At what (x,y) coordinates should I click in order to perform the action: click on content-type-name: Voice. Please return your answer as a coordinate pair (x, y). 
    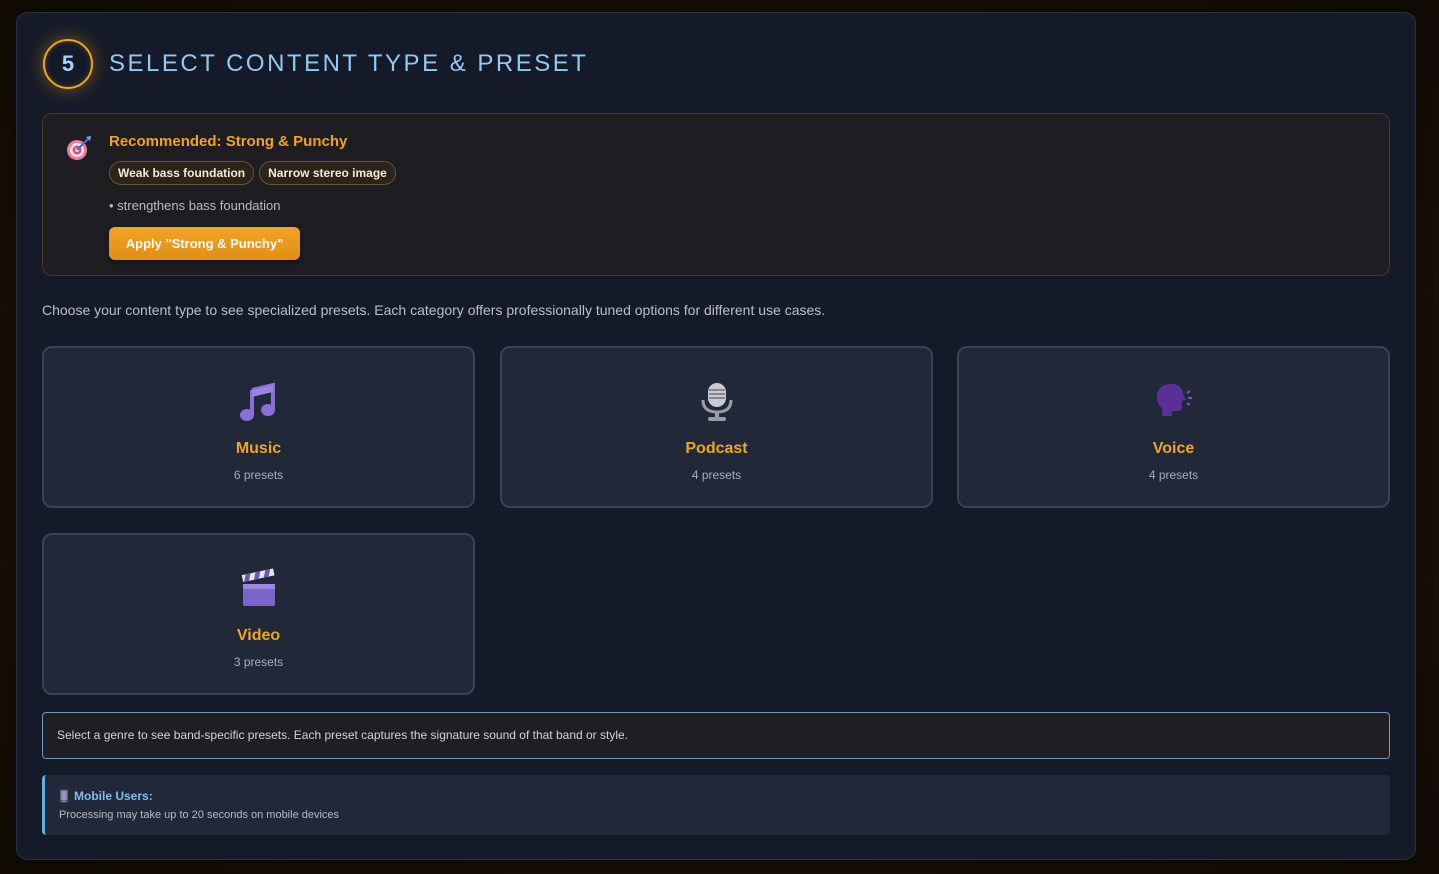
    Looking at the image, I should click on (1173, 448).